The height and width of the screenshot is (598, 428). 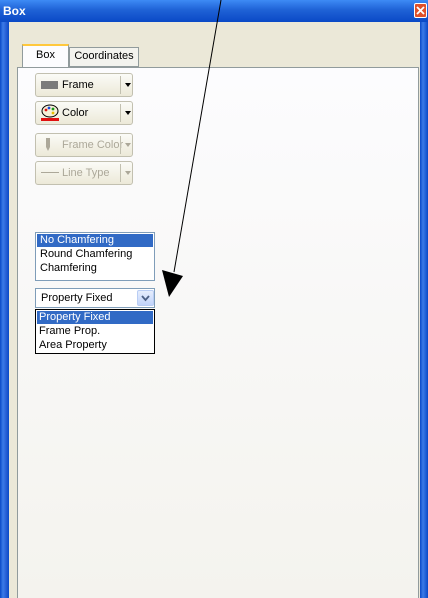 I want to click on frame-button: Frame, so click(x=84, y=85).